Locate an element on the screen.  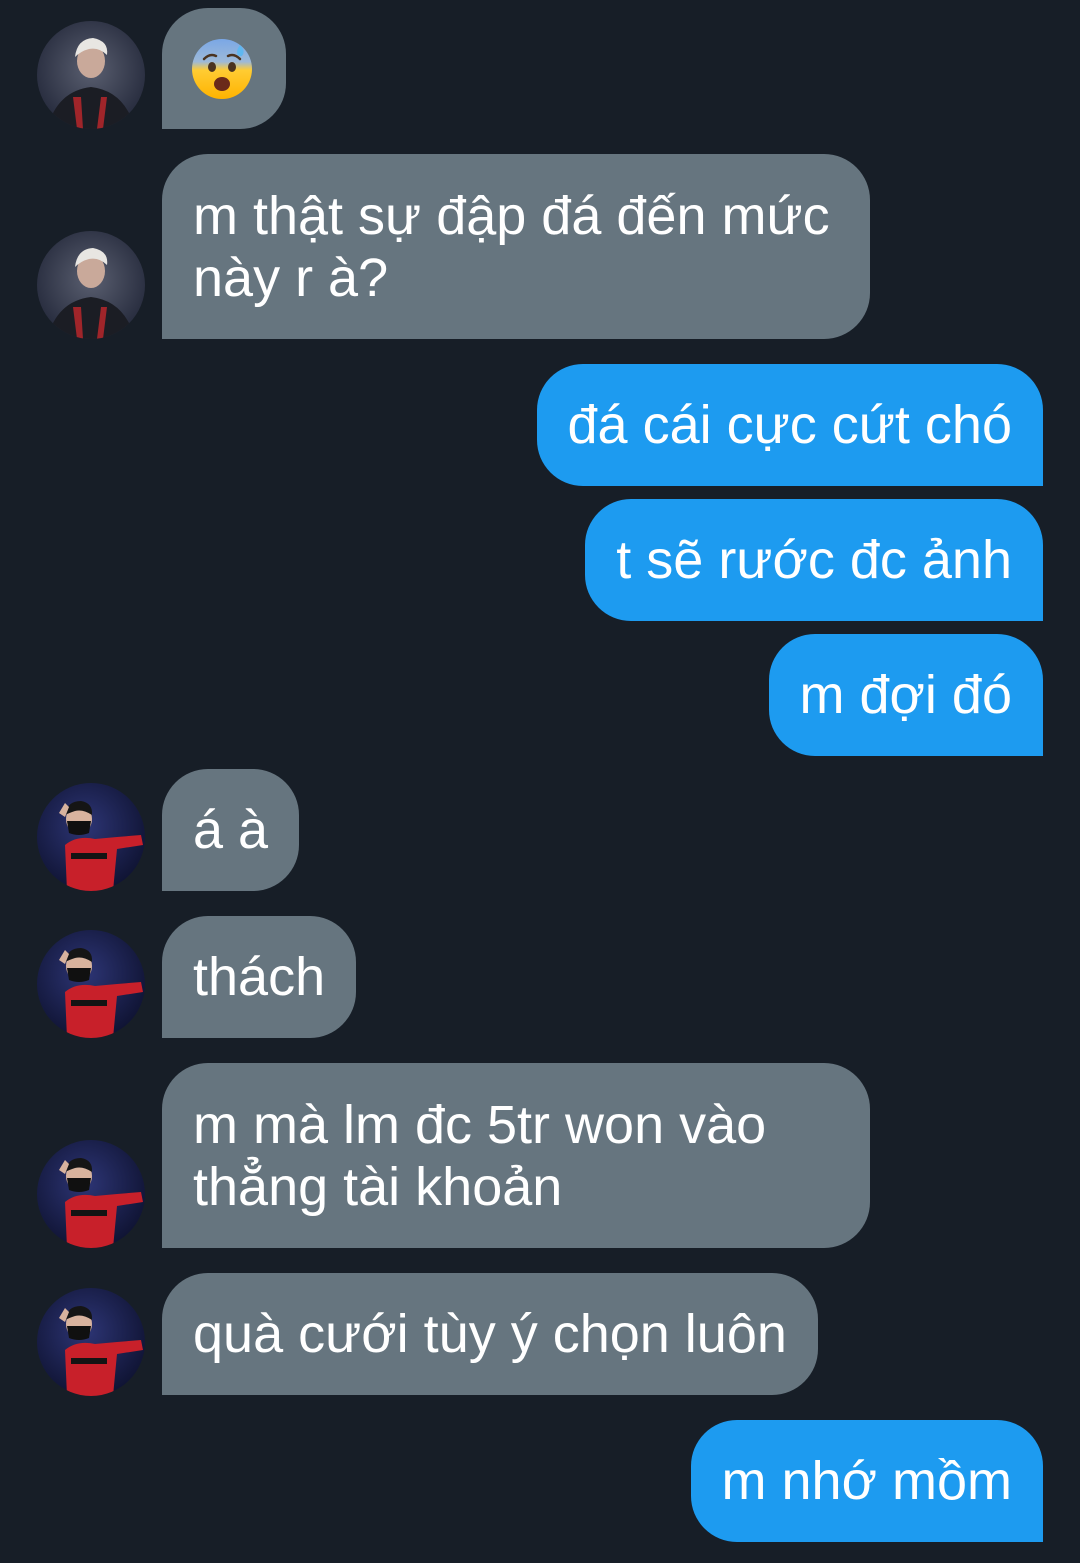
message-bubble-outgoing: m đợi đó is located at coordinates (905, 695).